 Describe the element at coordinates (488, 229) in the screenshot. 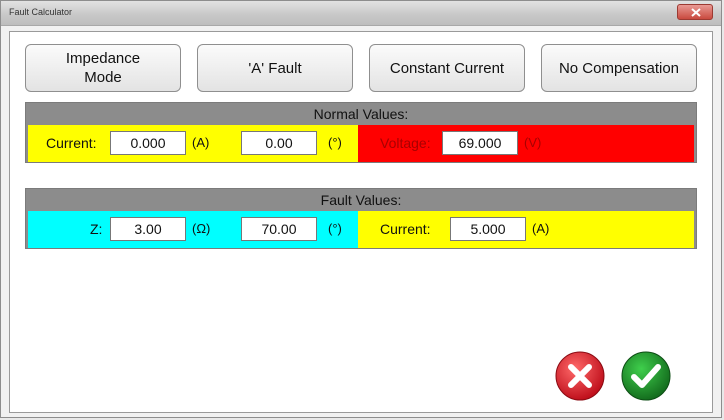

I see `fault-current-input` at that location.